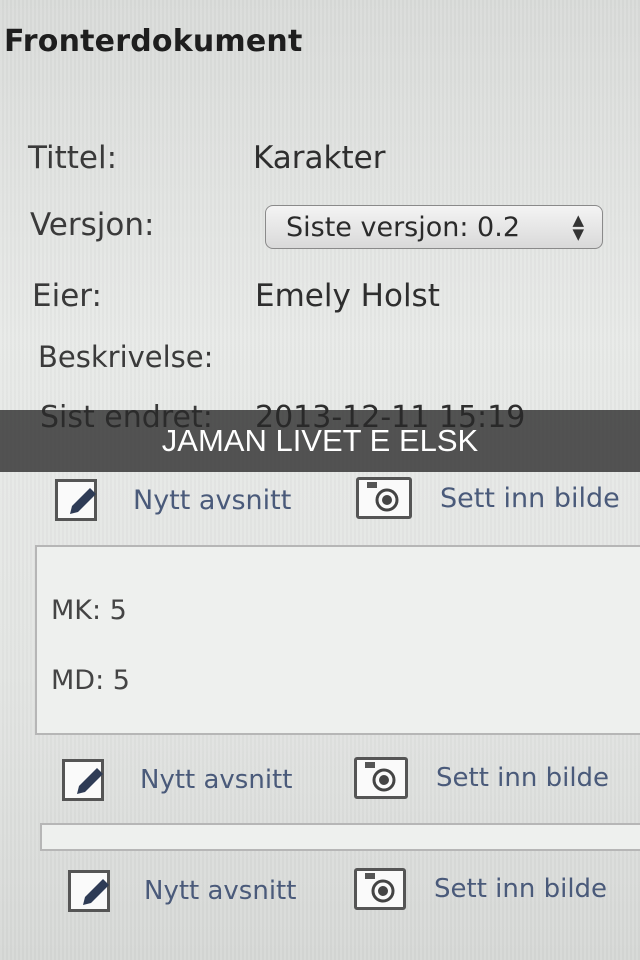 The width and height of the screenshot is (640, 960). I want to click on version-selected-value: Siste versjon: 0.2, so click(403, 227).